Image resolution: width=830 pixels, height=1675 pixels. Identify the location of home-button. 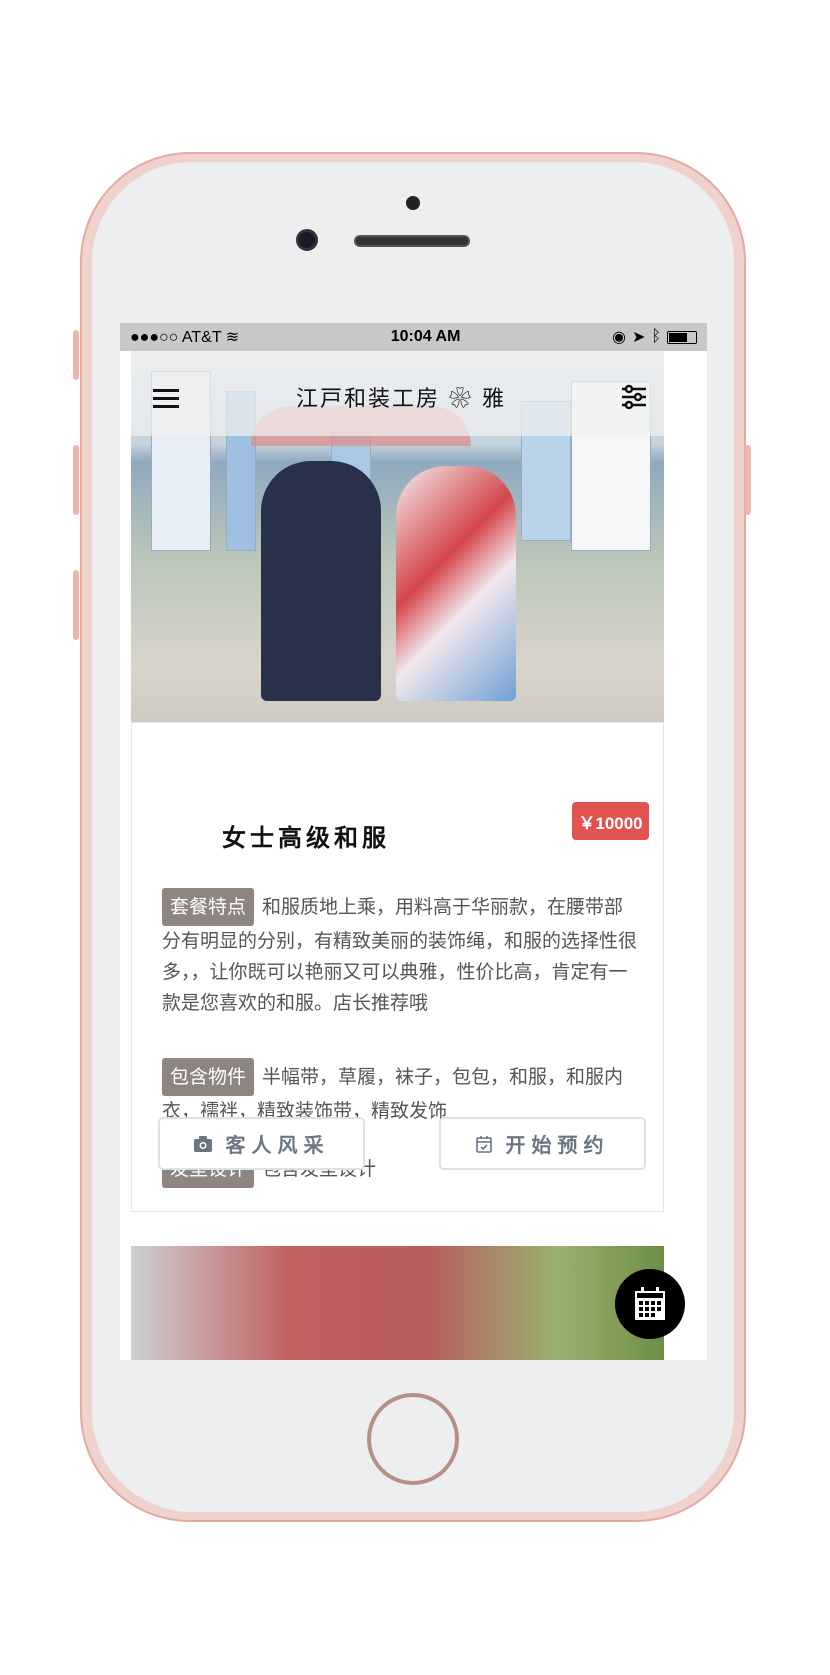
(413, 1439).